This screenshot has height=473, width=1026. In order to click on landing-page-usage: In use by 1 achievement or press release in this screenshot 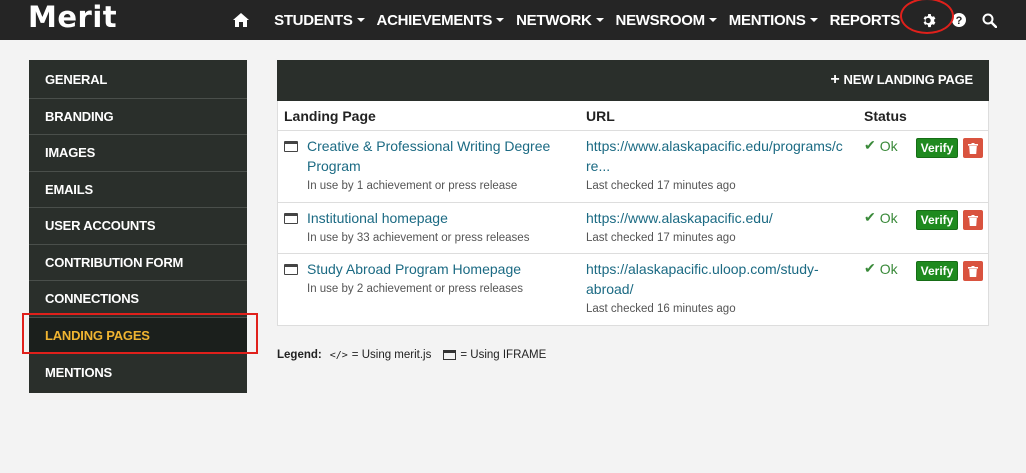, I will do `click(412, 186)`.